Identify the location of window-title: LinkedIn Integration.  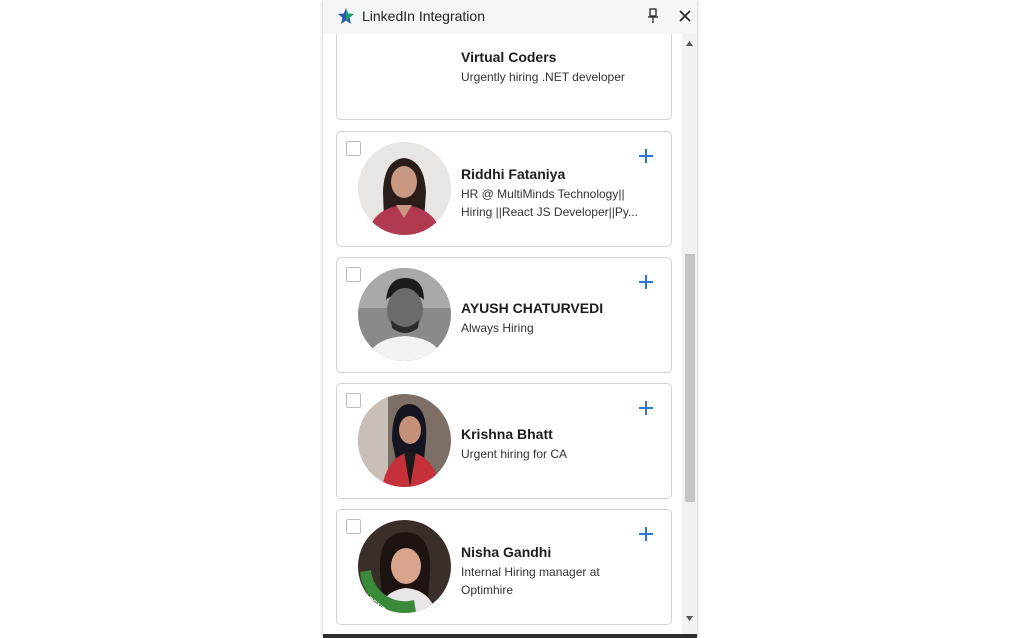
(423, 16).